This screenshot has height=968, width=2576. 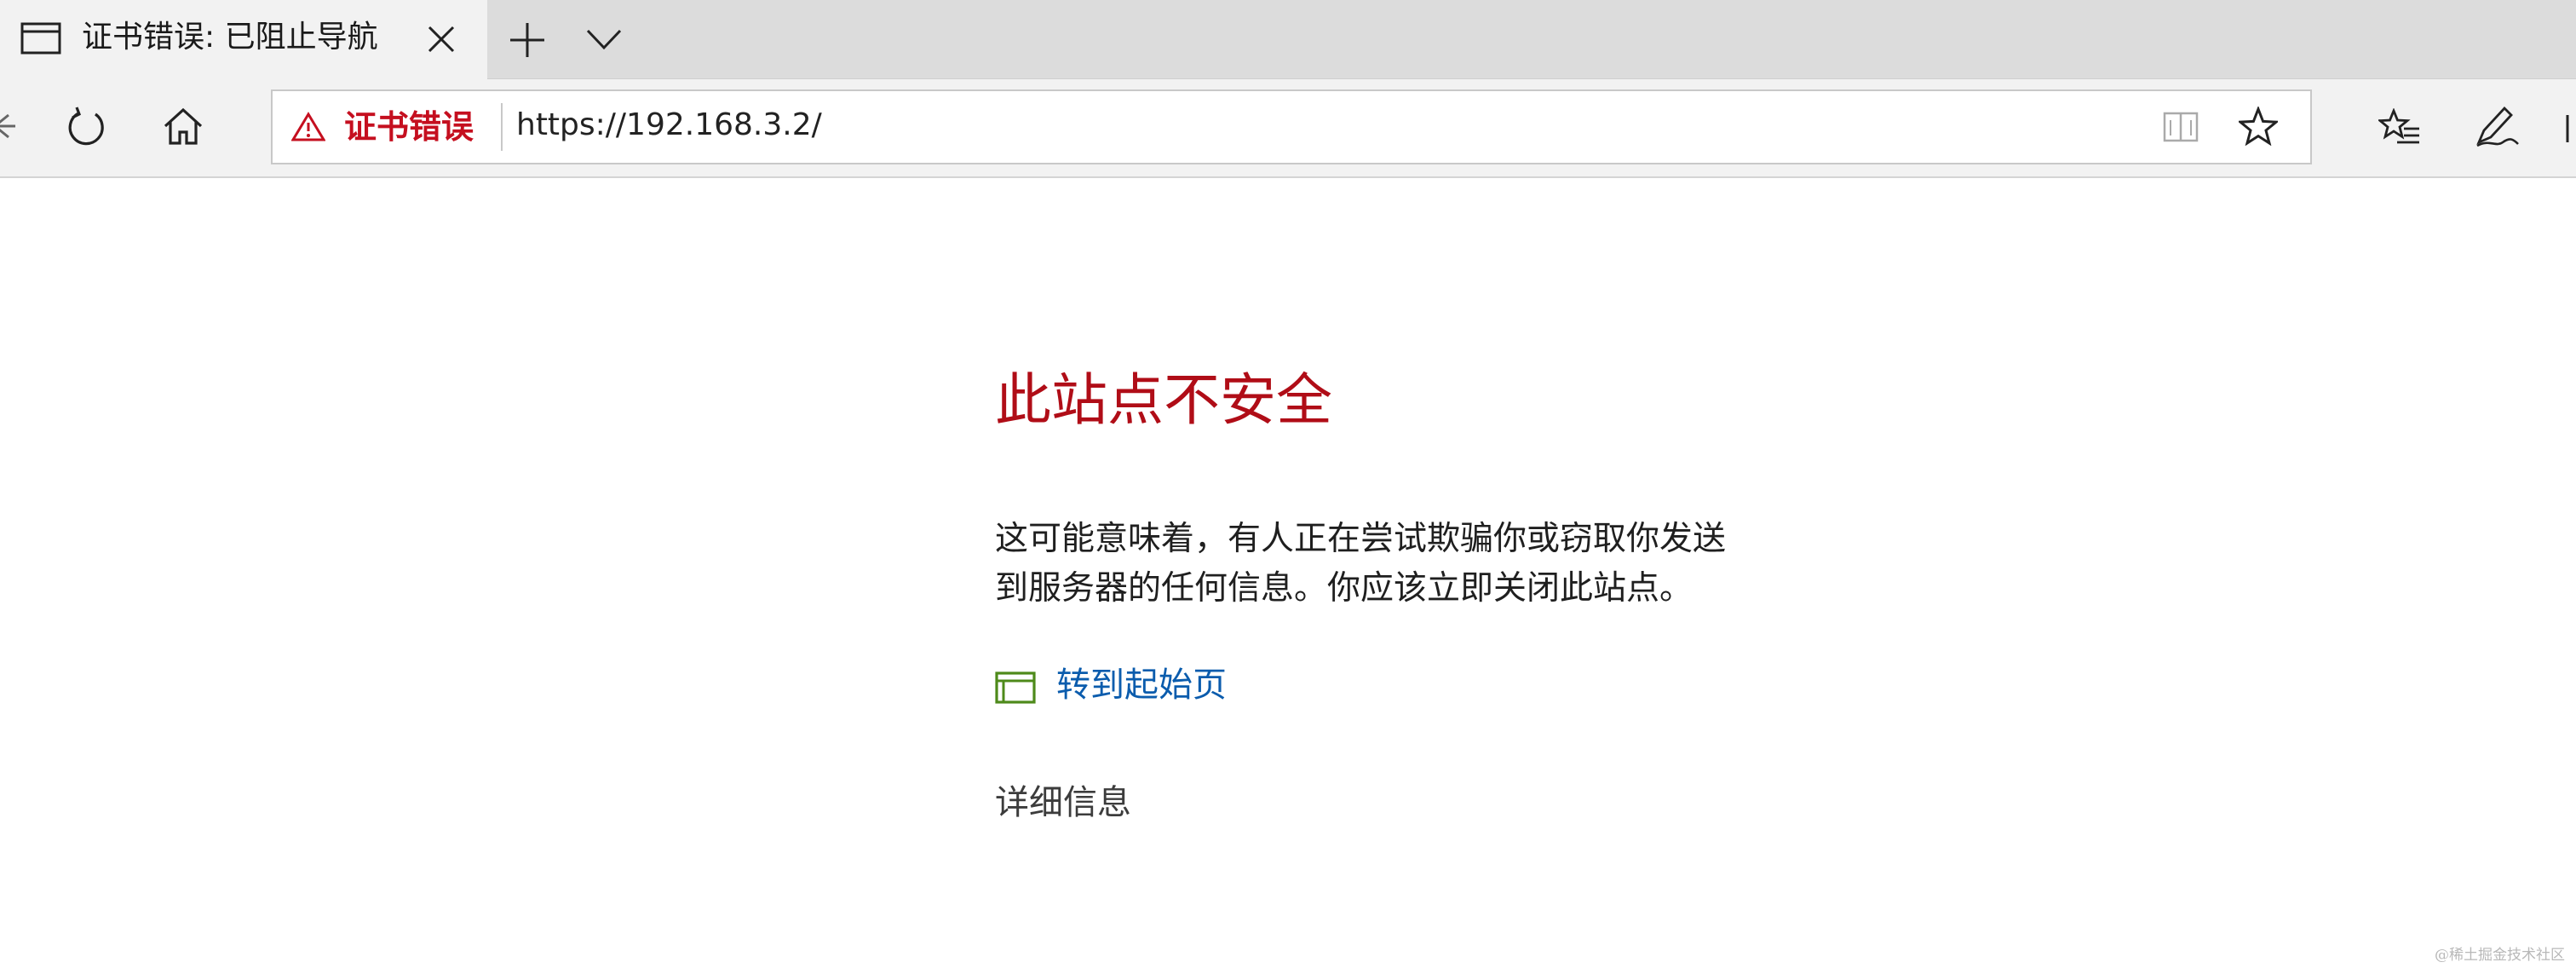 I want to click on back-arrow-icon, so click(x=8, y=127).